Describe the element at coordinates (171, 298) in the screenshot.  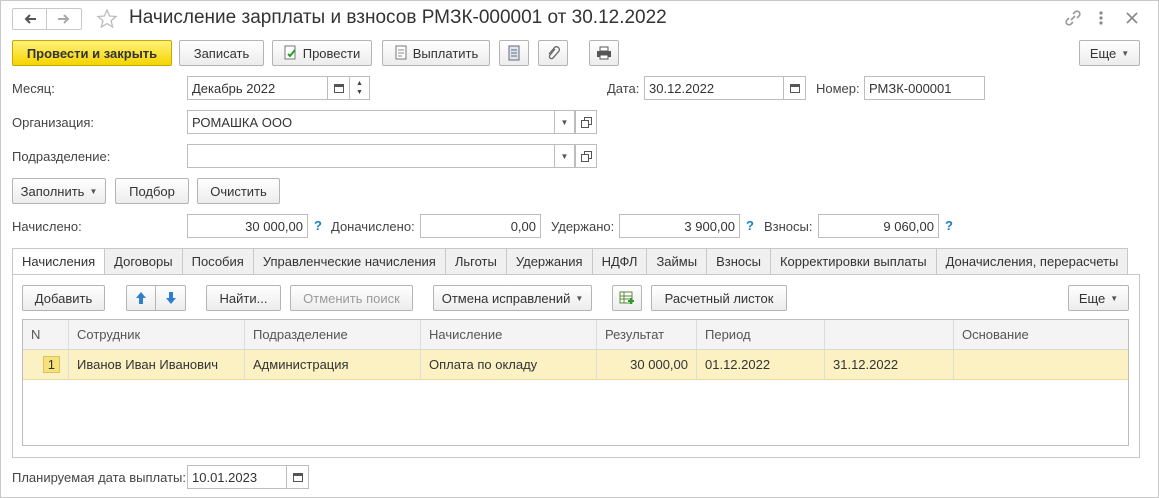
I see `move-down-button` at that location.